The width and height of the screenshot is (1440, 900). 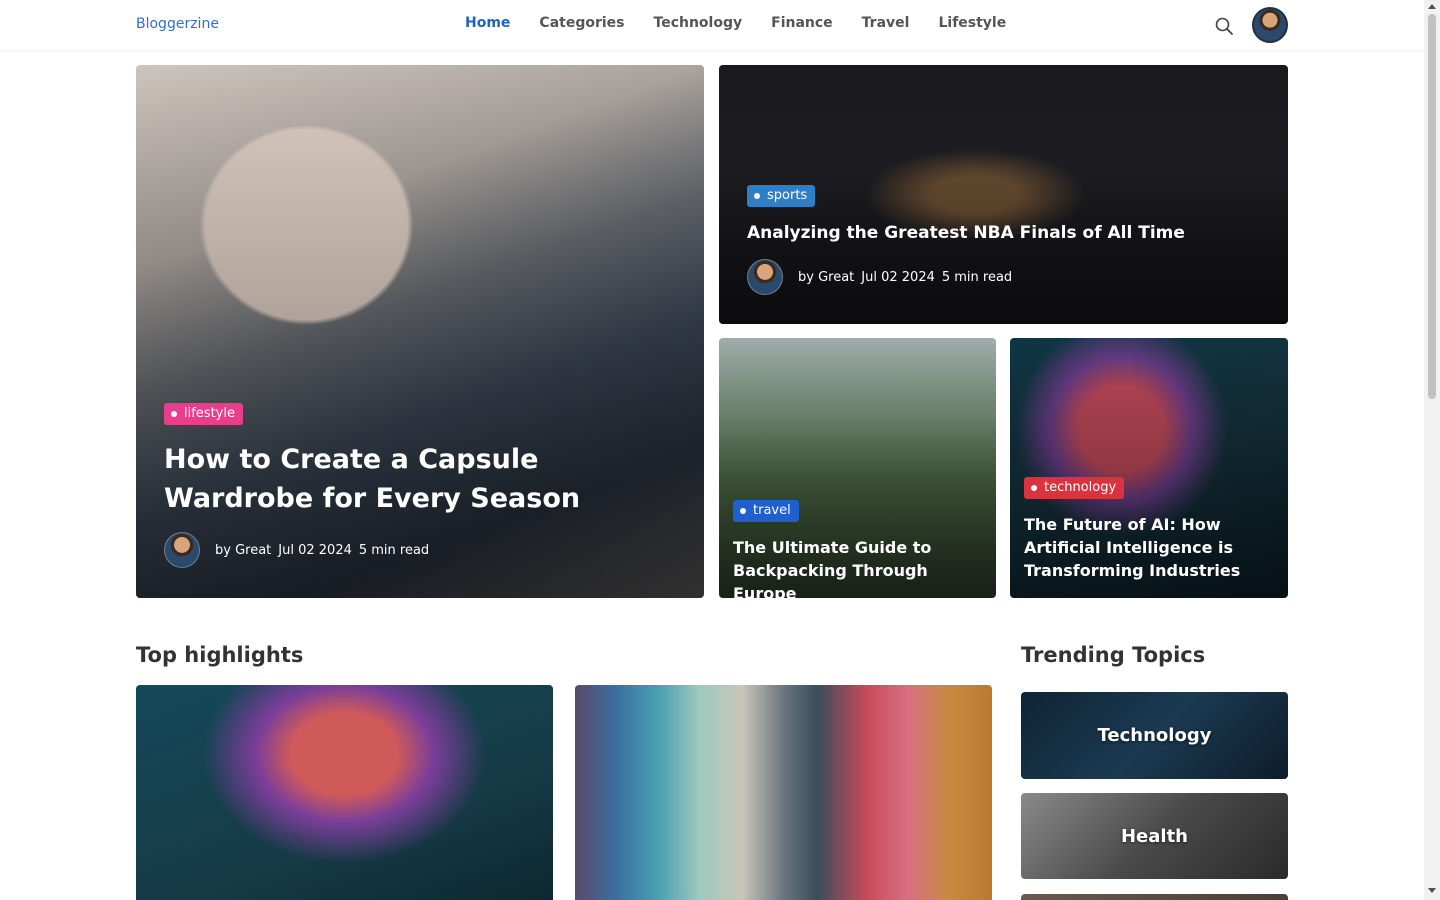 I want to click on scroll-thumb, so click(x=1432, y=206).